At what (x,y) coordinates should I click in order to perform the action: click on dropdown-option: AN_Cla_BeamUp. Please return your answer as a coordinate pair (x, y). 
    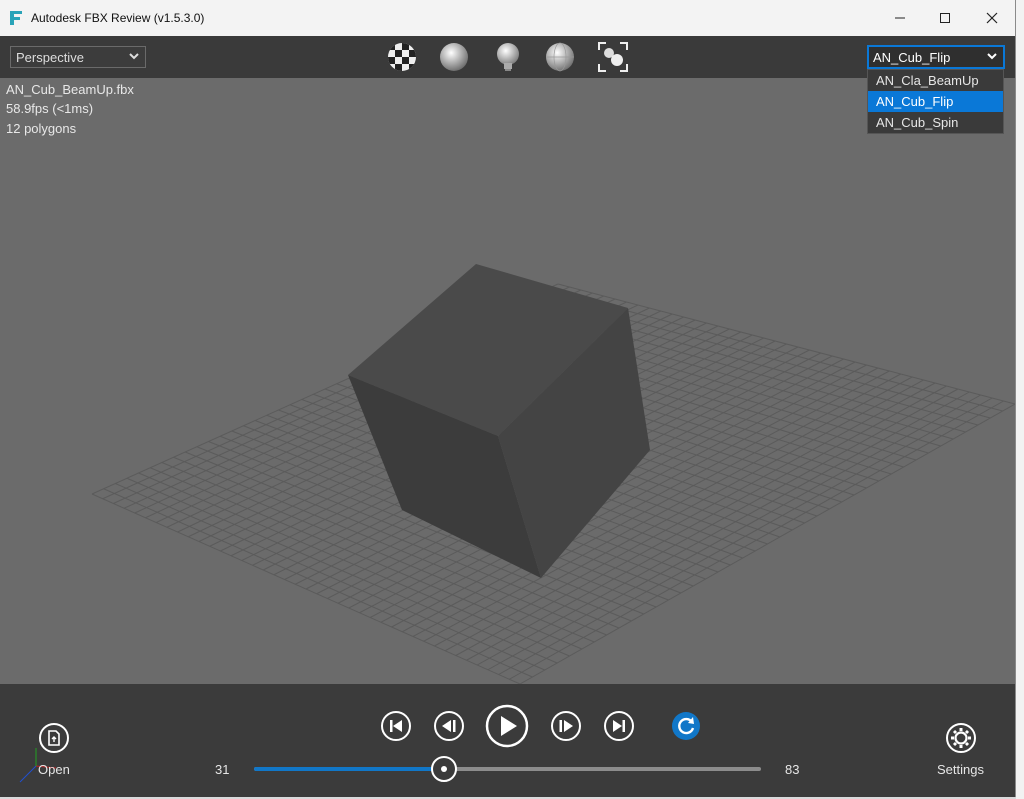
    Looking at the image, I should click on (935, 80).